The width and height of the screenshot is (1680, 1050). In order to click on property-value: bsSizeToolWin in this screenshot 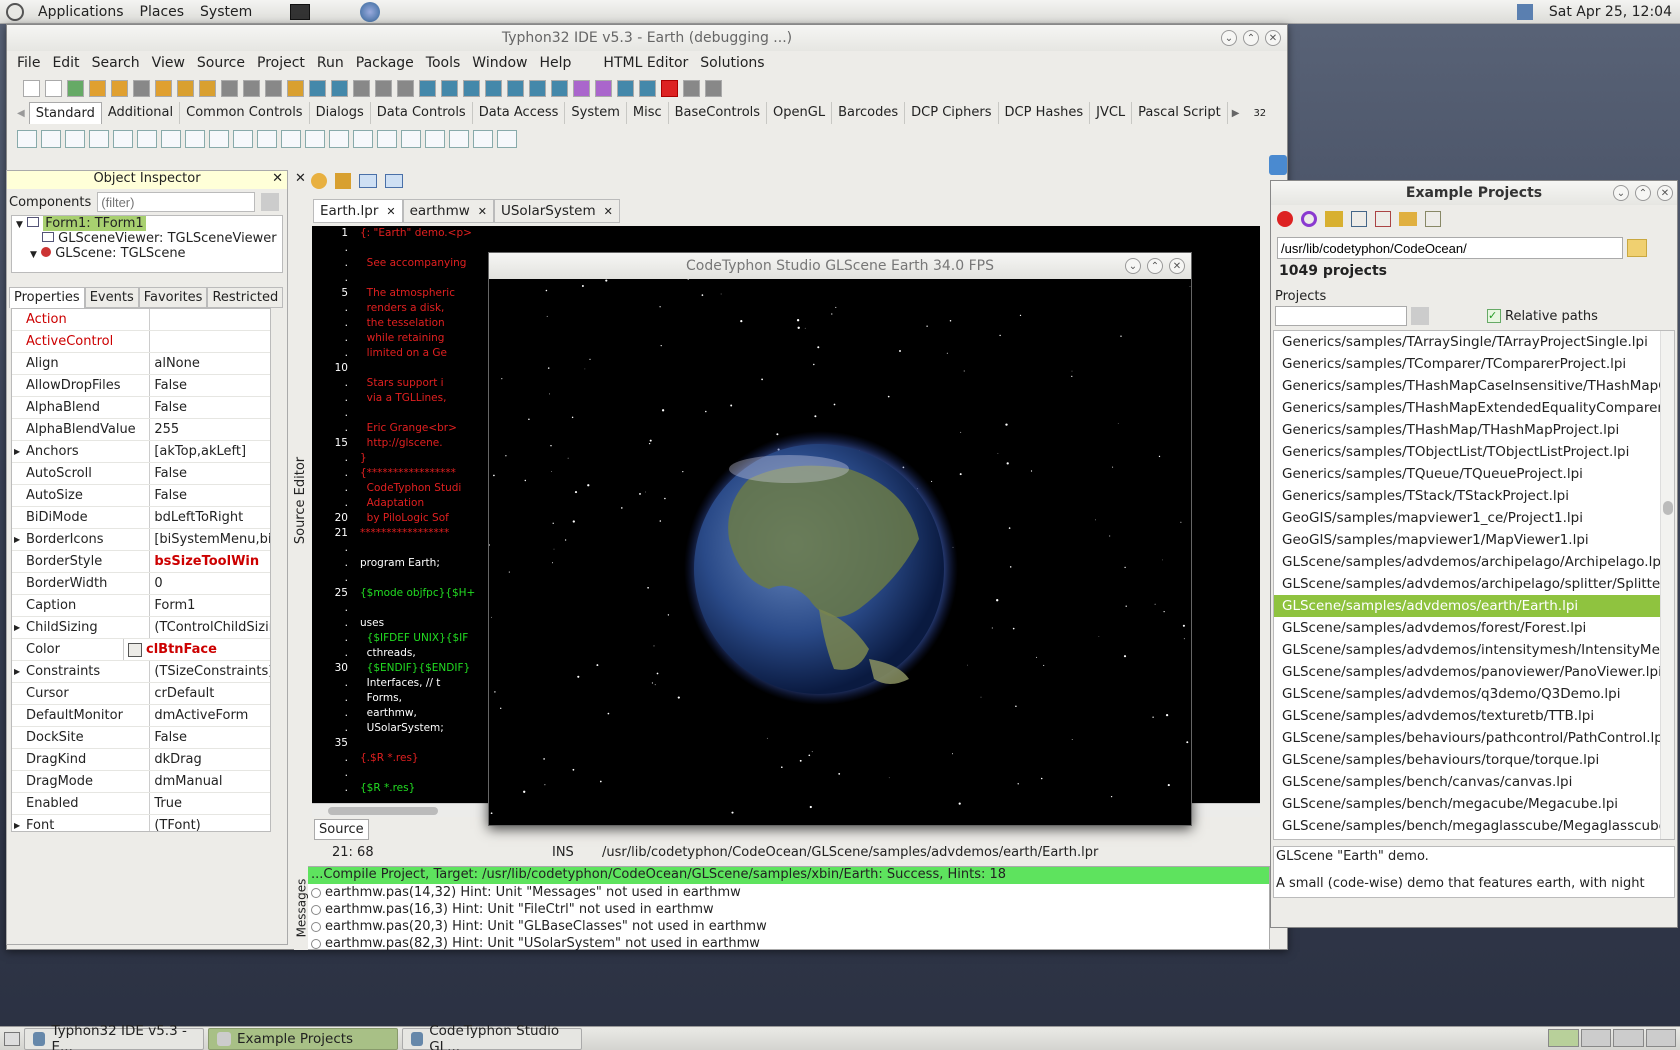, I will do `click(210, 561)`.